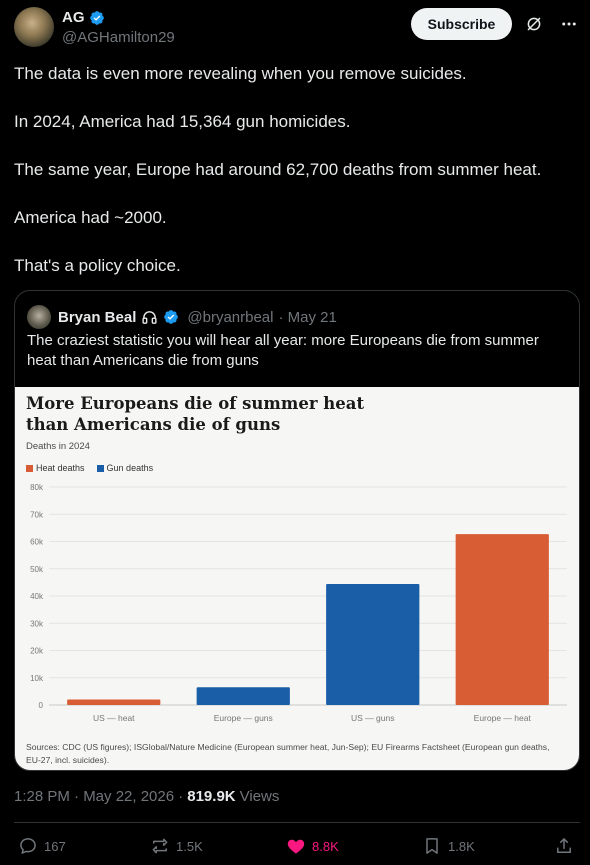 The height and width of the screenshot is (865, 590). I want to click on quoted-author-avatar, so click(39, 317).